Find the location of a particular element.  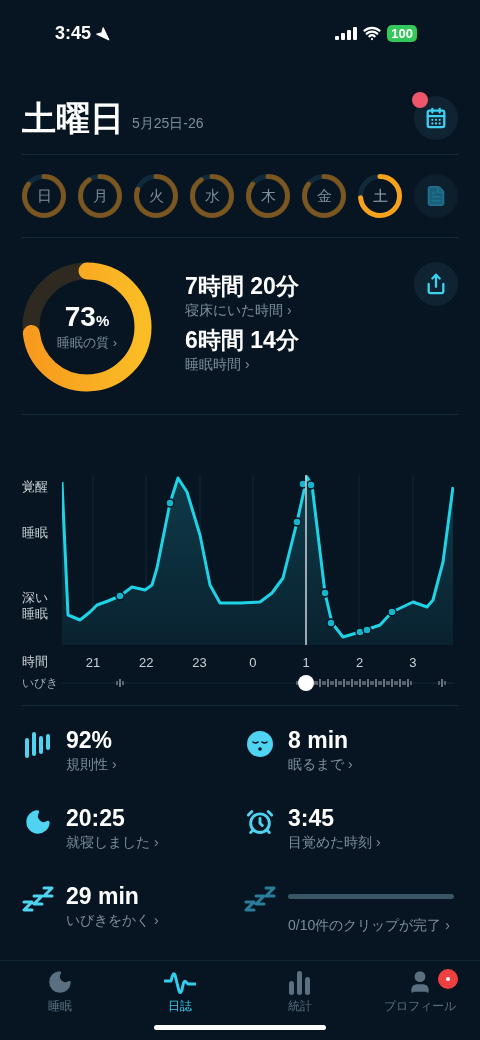

duration-link: 睡眠時間 › is located at coordinates (299, 364).